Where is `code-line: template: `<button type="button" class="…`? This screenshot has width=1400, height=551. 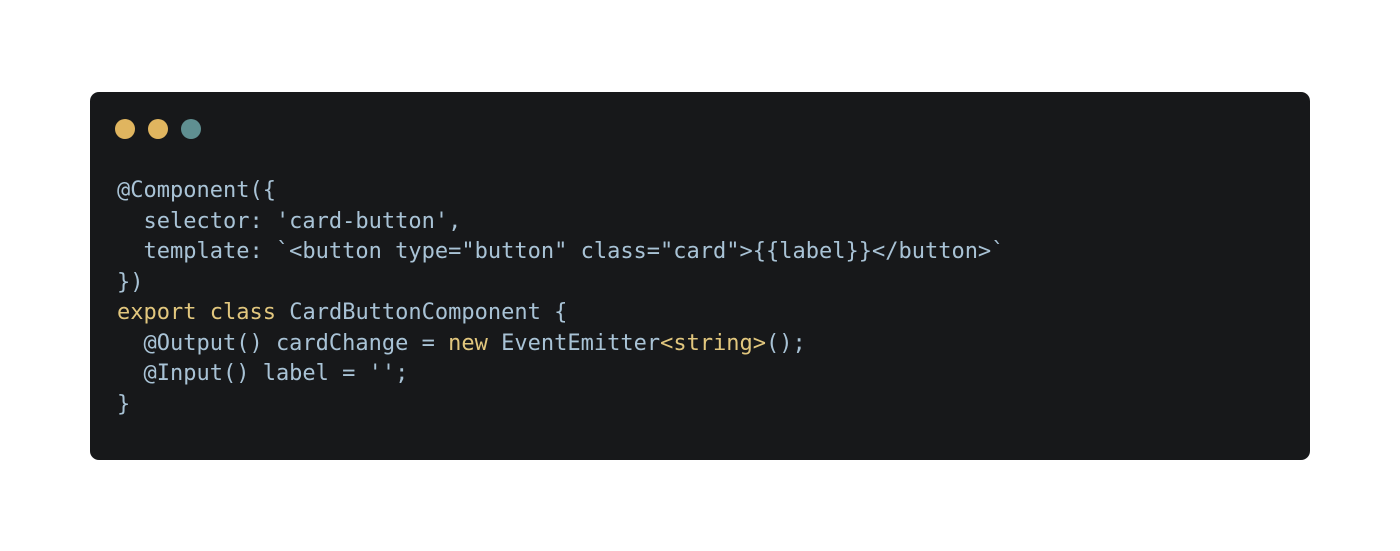 code-line: template: `<button type="button" class="… is located at coordinates (560, 252).